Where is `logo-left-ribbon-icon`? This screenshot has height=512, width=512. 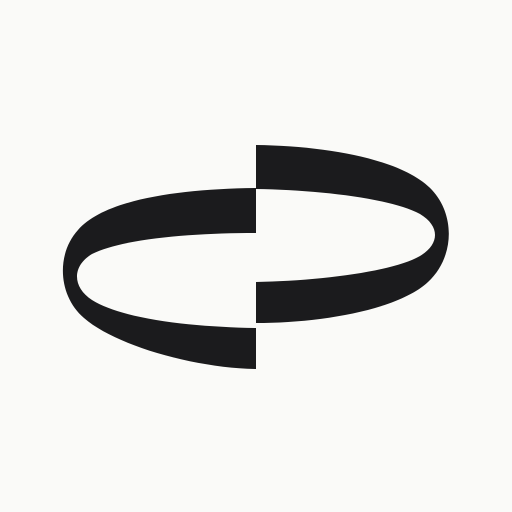
logo-left-ribbon-icon is located at coordinates (159, 278).